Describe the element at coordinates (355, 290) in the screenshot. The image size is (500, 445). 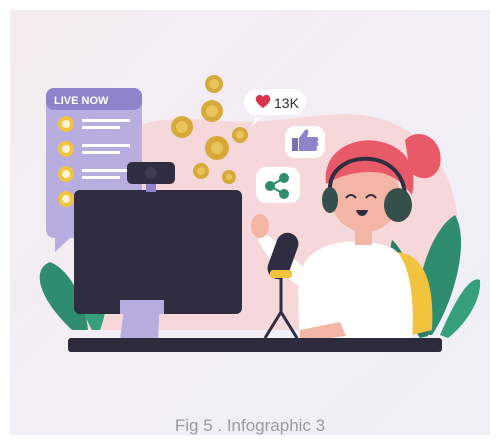
I see `body` at that location.